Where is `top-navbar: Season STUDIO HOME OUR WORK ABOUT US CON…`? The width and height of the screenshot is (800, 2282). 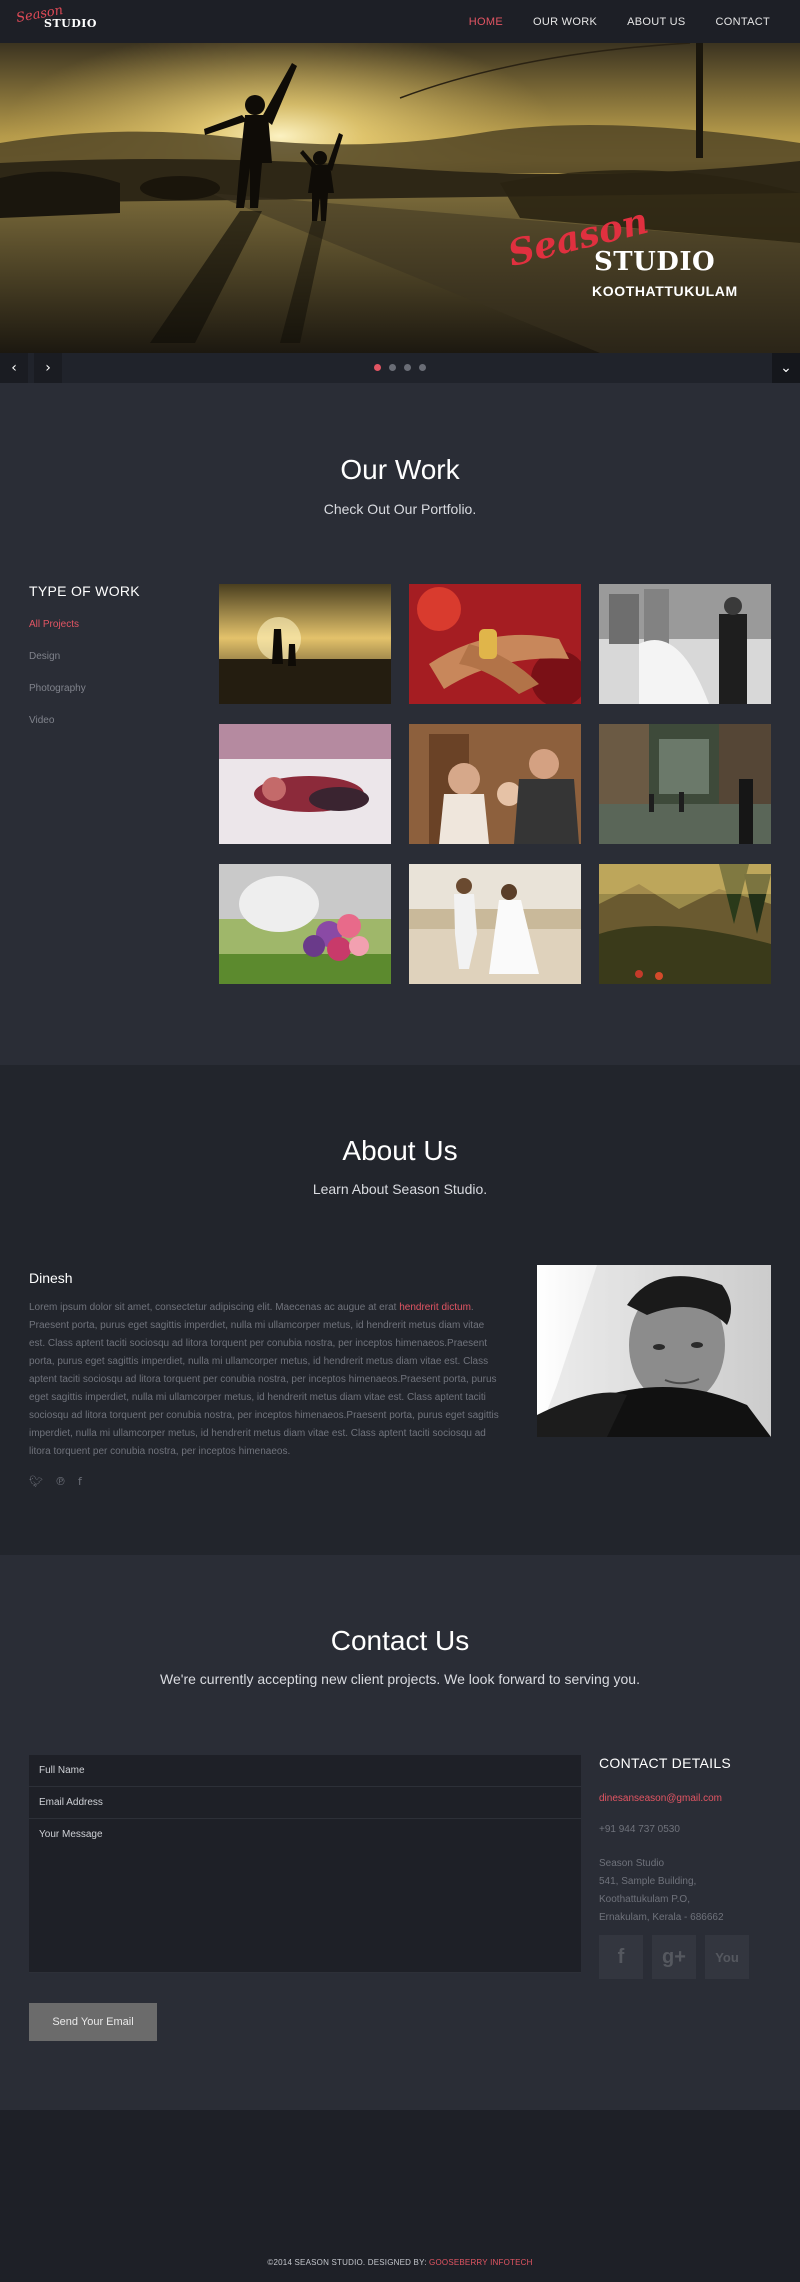 top-navbar: Season STUDIO HOME OUR WORK ABOUT US CON… is located at coordinates (400, 21).